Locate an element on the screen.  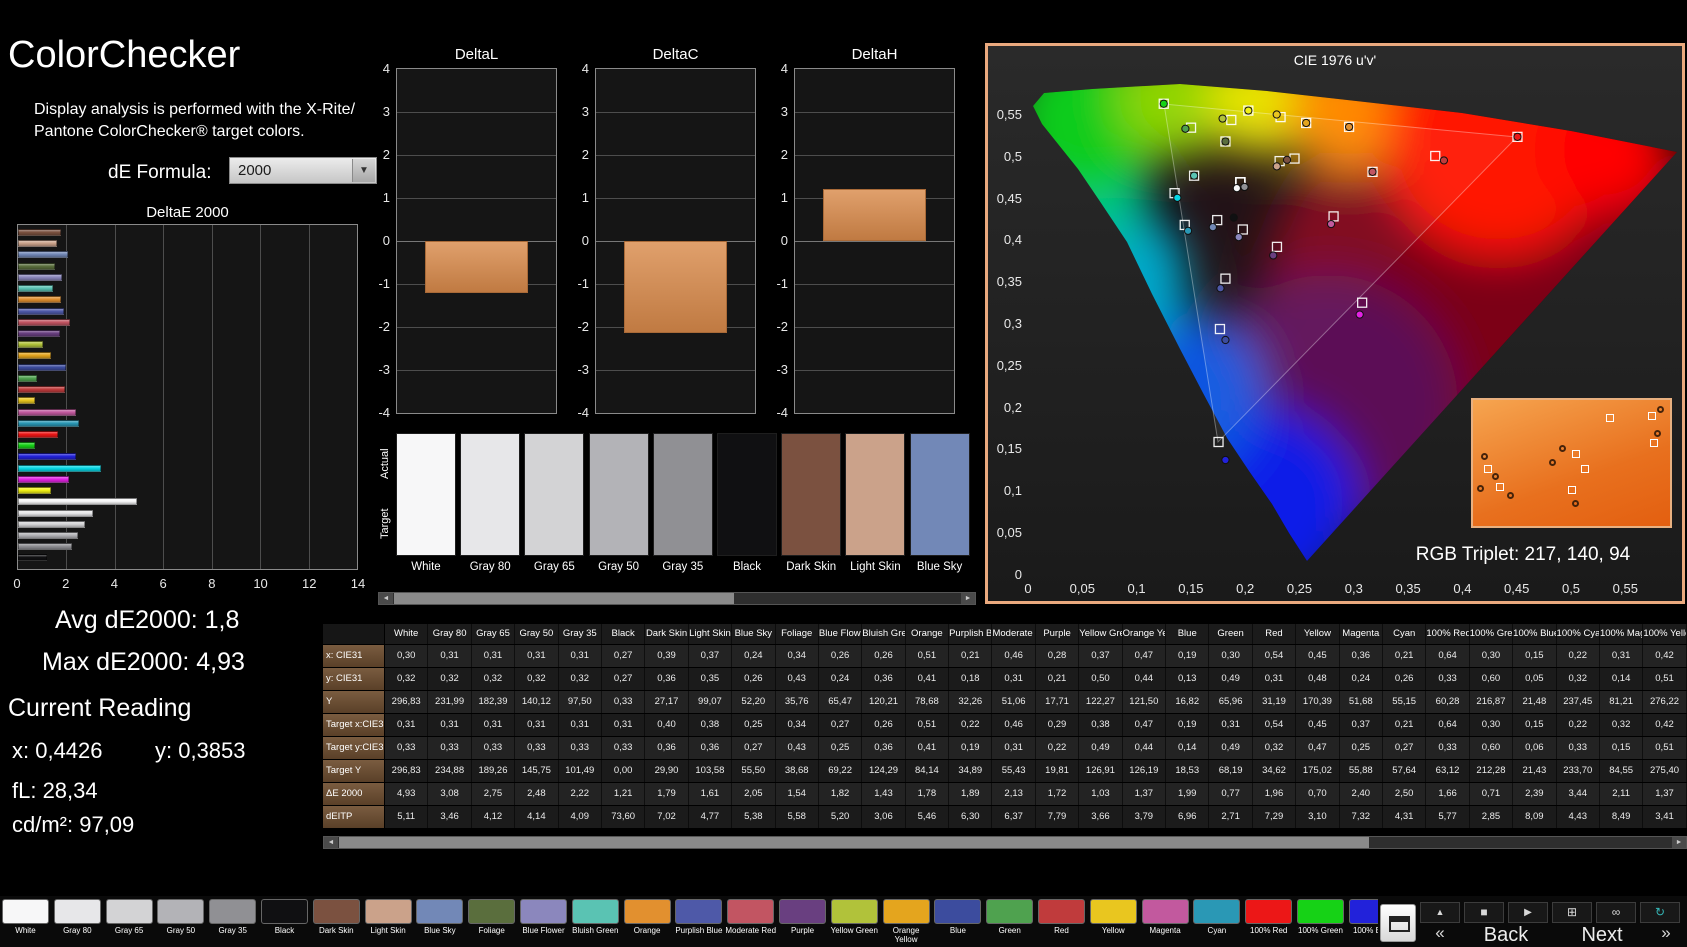
toolbar-patch-label: 100% Green is located at coordinates (1320, 930).